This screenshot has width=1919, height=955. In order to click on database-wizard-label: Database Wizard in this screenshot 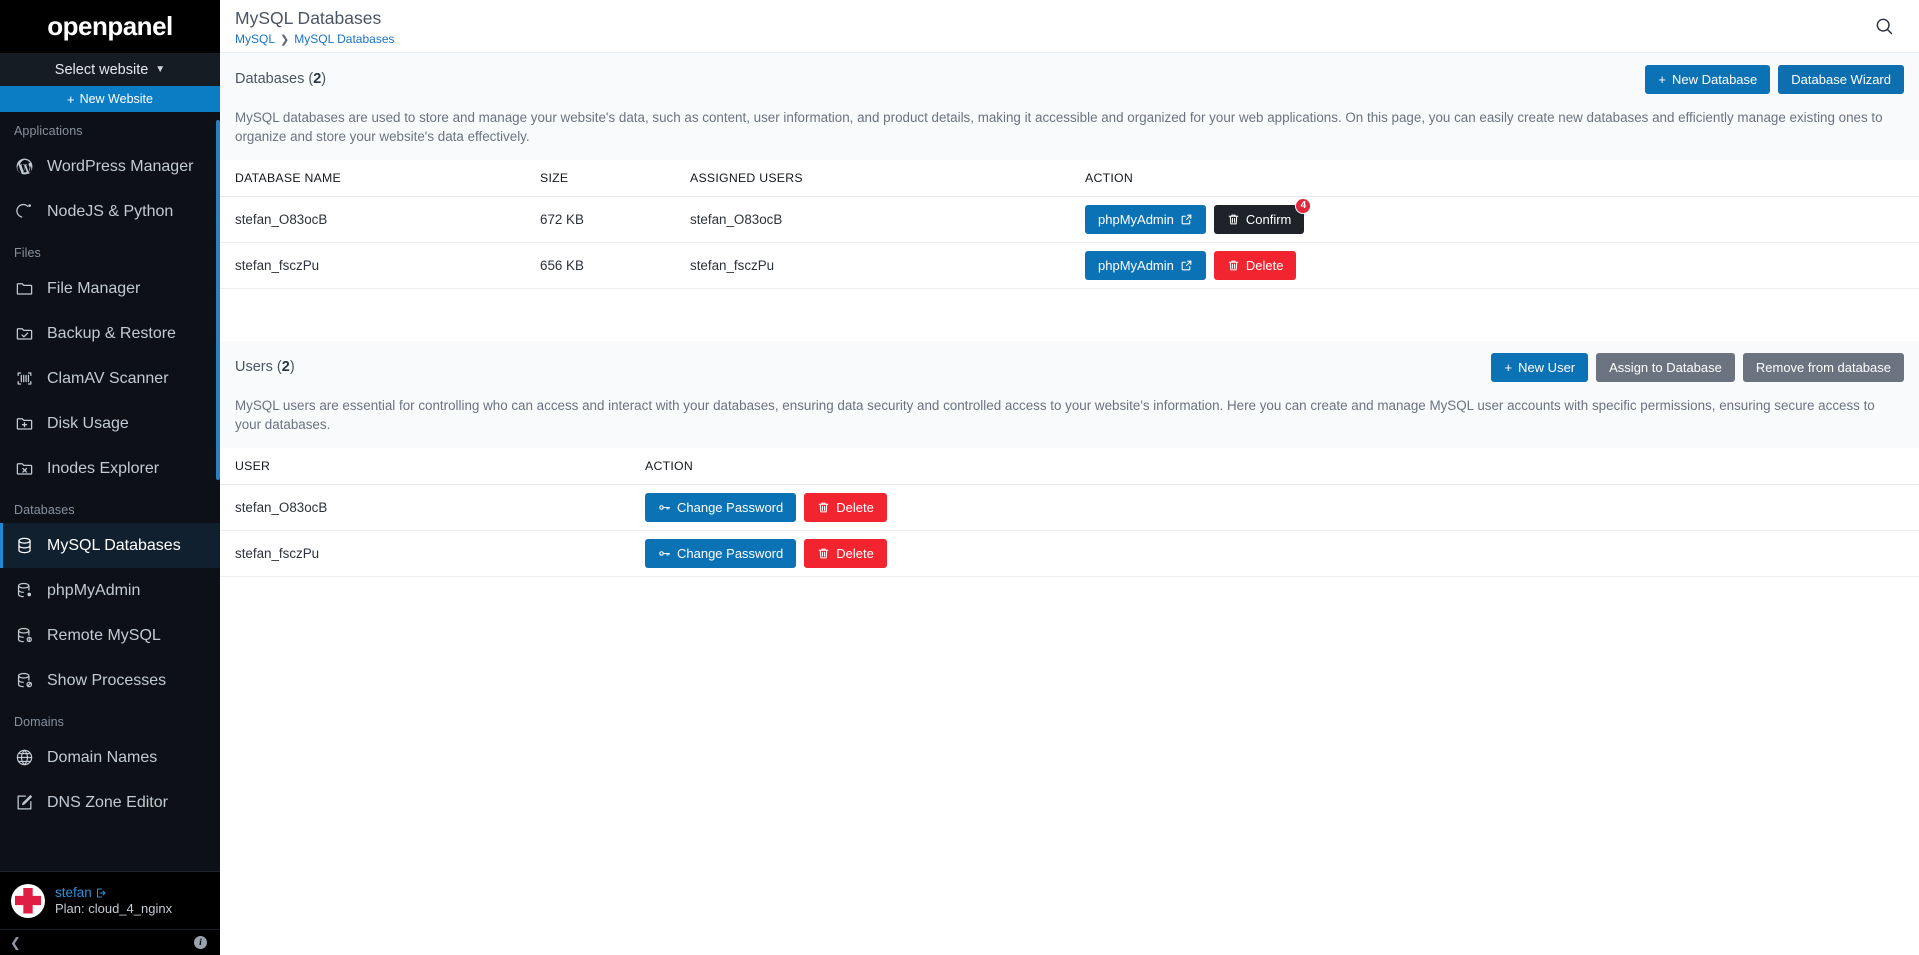, I will do `click(1841, 79)`.